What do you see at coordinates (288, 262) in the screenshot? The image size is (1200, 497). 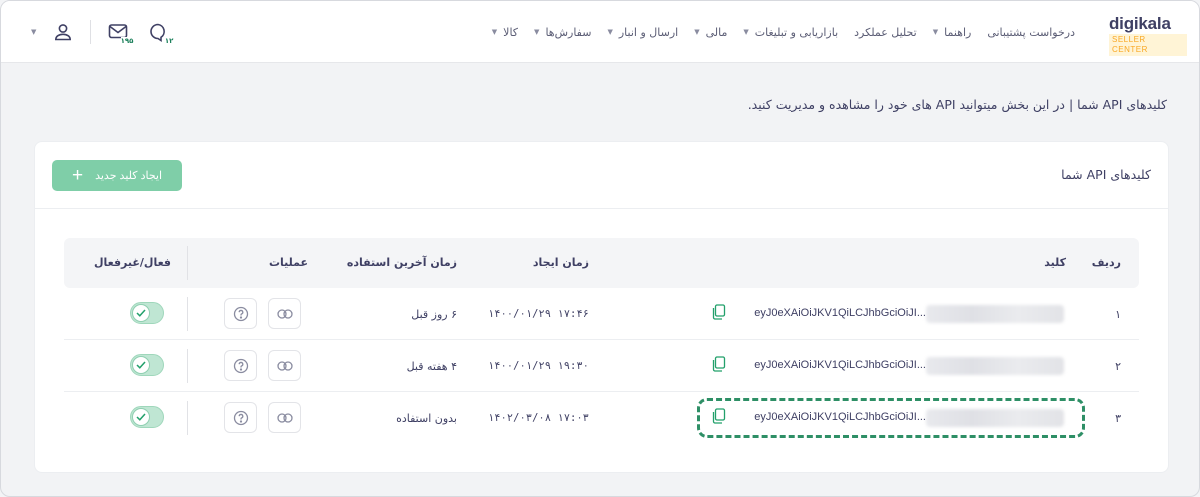 I see `column-header-operations: عملیات` at bounding box center [288, 262].